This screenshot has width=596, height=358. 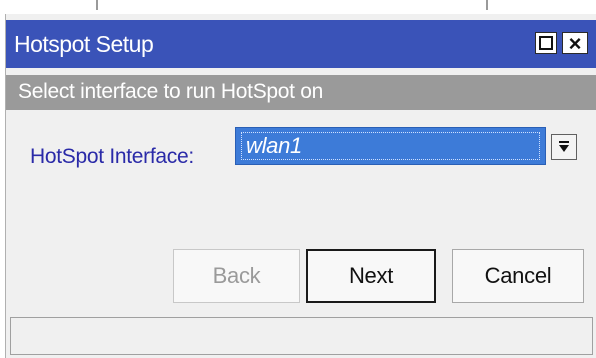 What do you see at coordinates (301, 44) in the screenshot?
I see `title-bar: Hotspot Setup ×` at bounding box center [301, 44].